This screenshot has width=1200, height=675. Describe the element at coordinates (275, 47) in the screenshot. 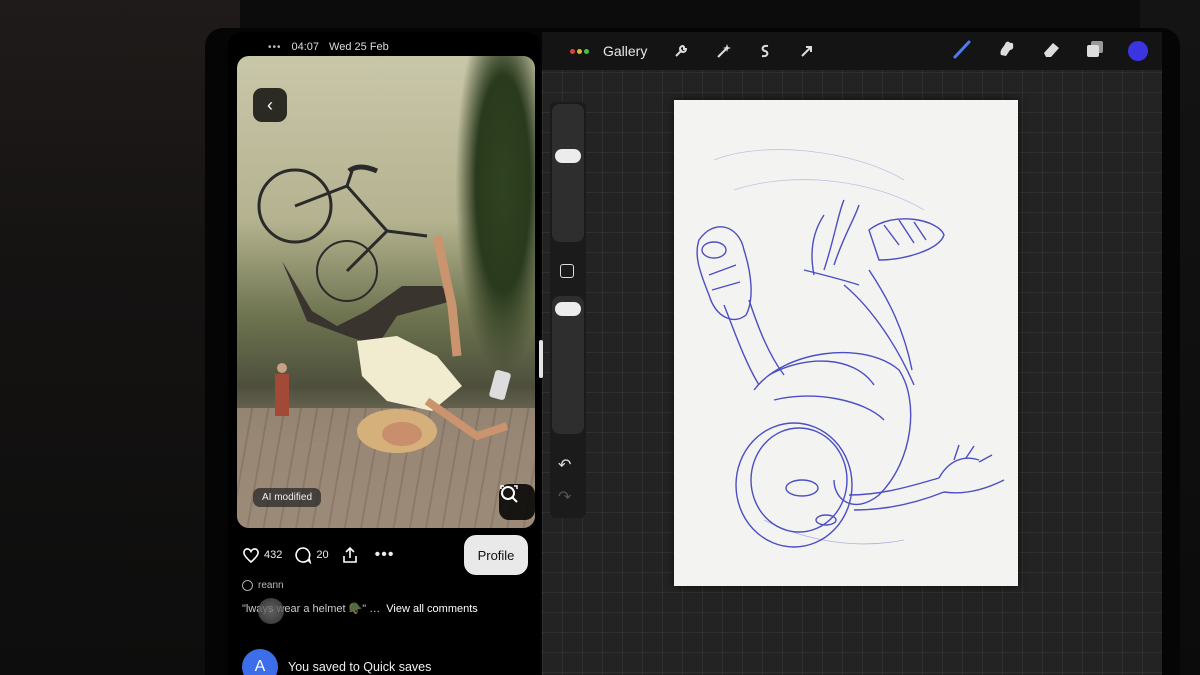

I see `multitask-dots: •••` at that location.